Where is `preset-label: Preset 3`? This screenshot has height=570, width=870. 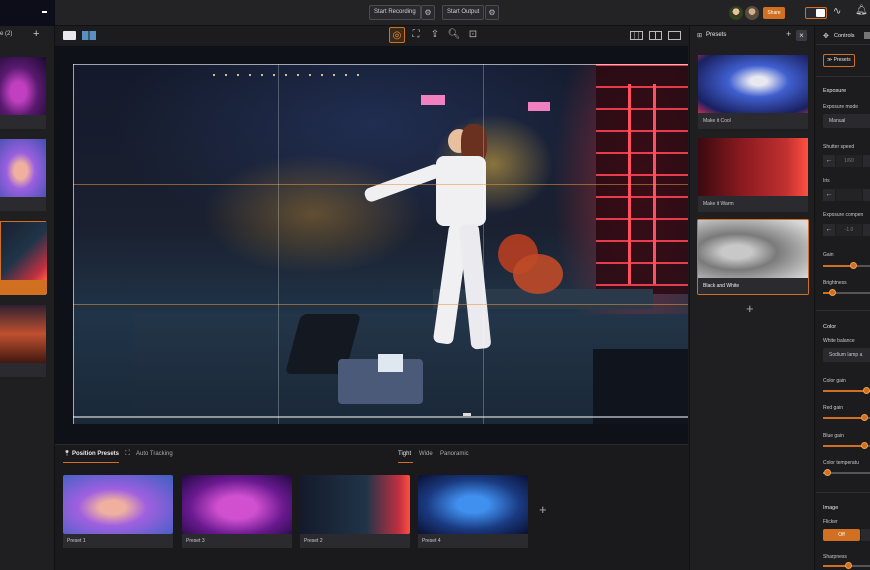 preset-label: Preset 3 is located at coordinates (237, 541).